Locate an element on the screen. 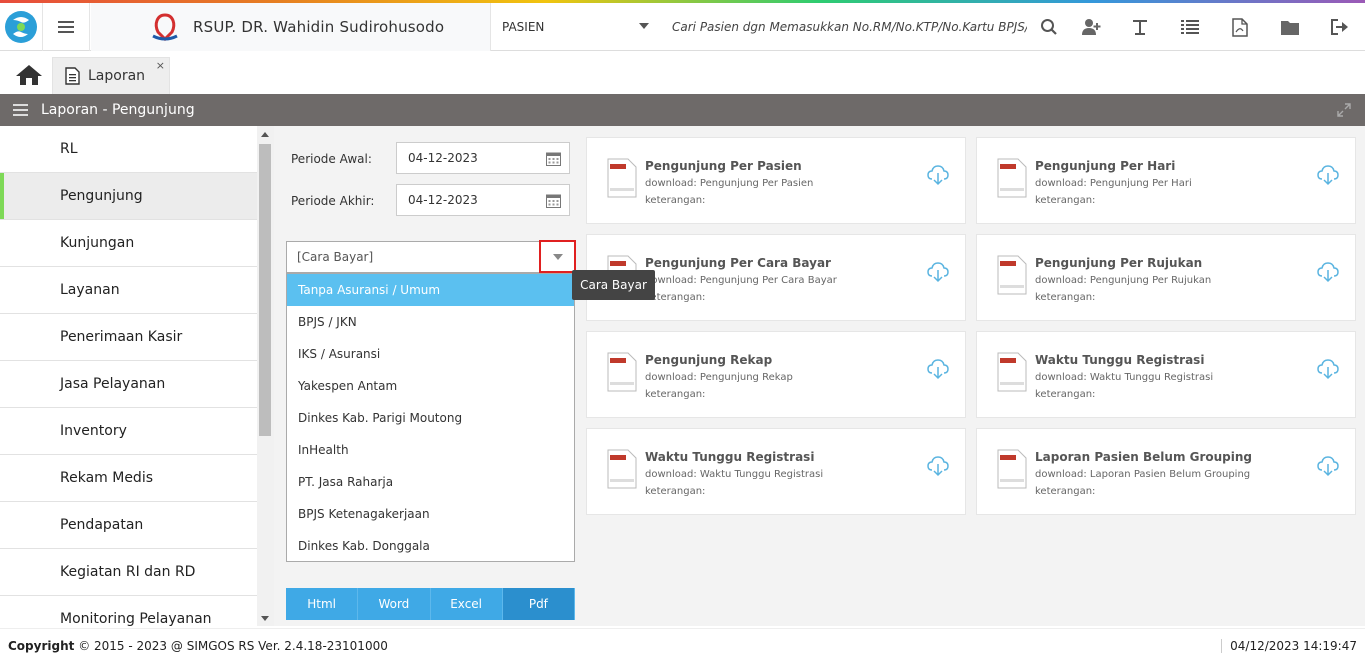 The image size is (1365, 663). sidebar-item-jasa-pelayanan: Jasa Pelayanan is located at coordinates (128, 384).